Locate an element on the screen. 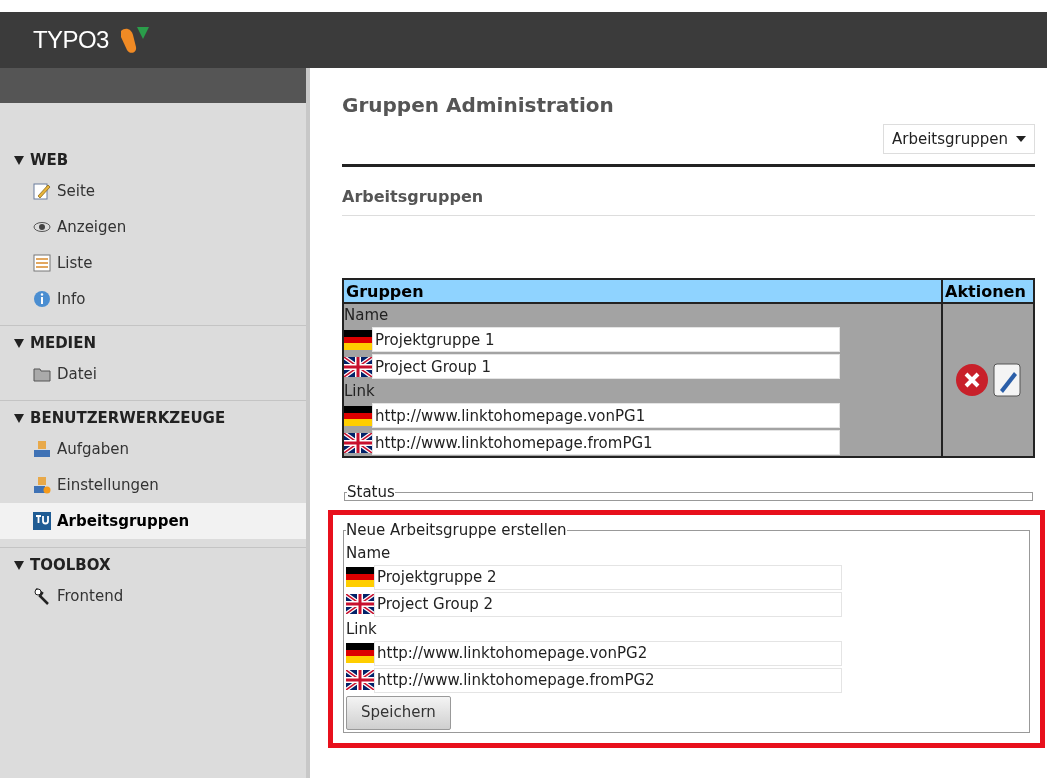  fieldset-legend: Neue Arbeitsgruppe erstellen is located at coordinates (456, 530).